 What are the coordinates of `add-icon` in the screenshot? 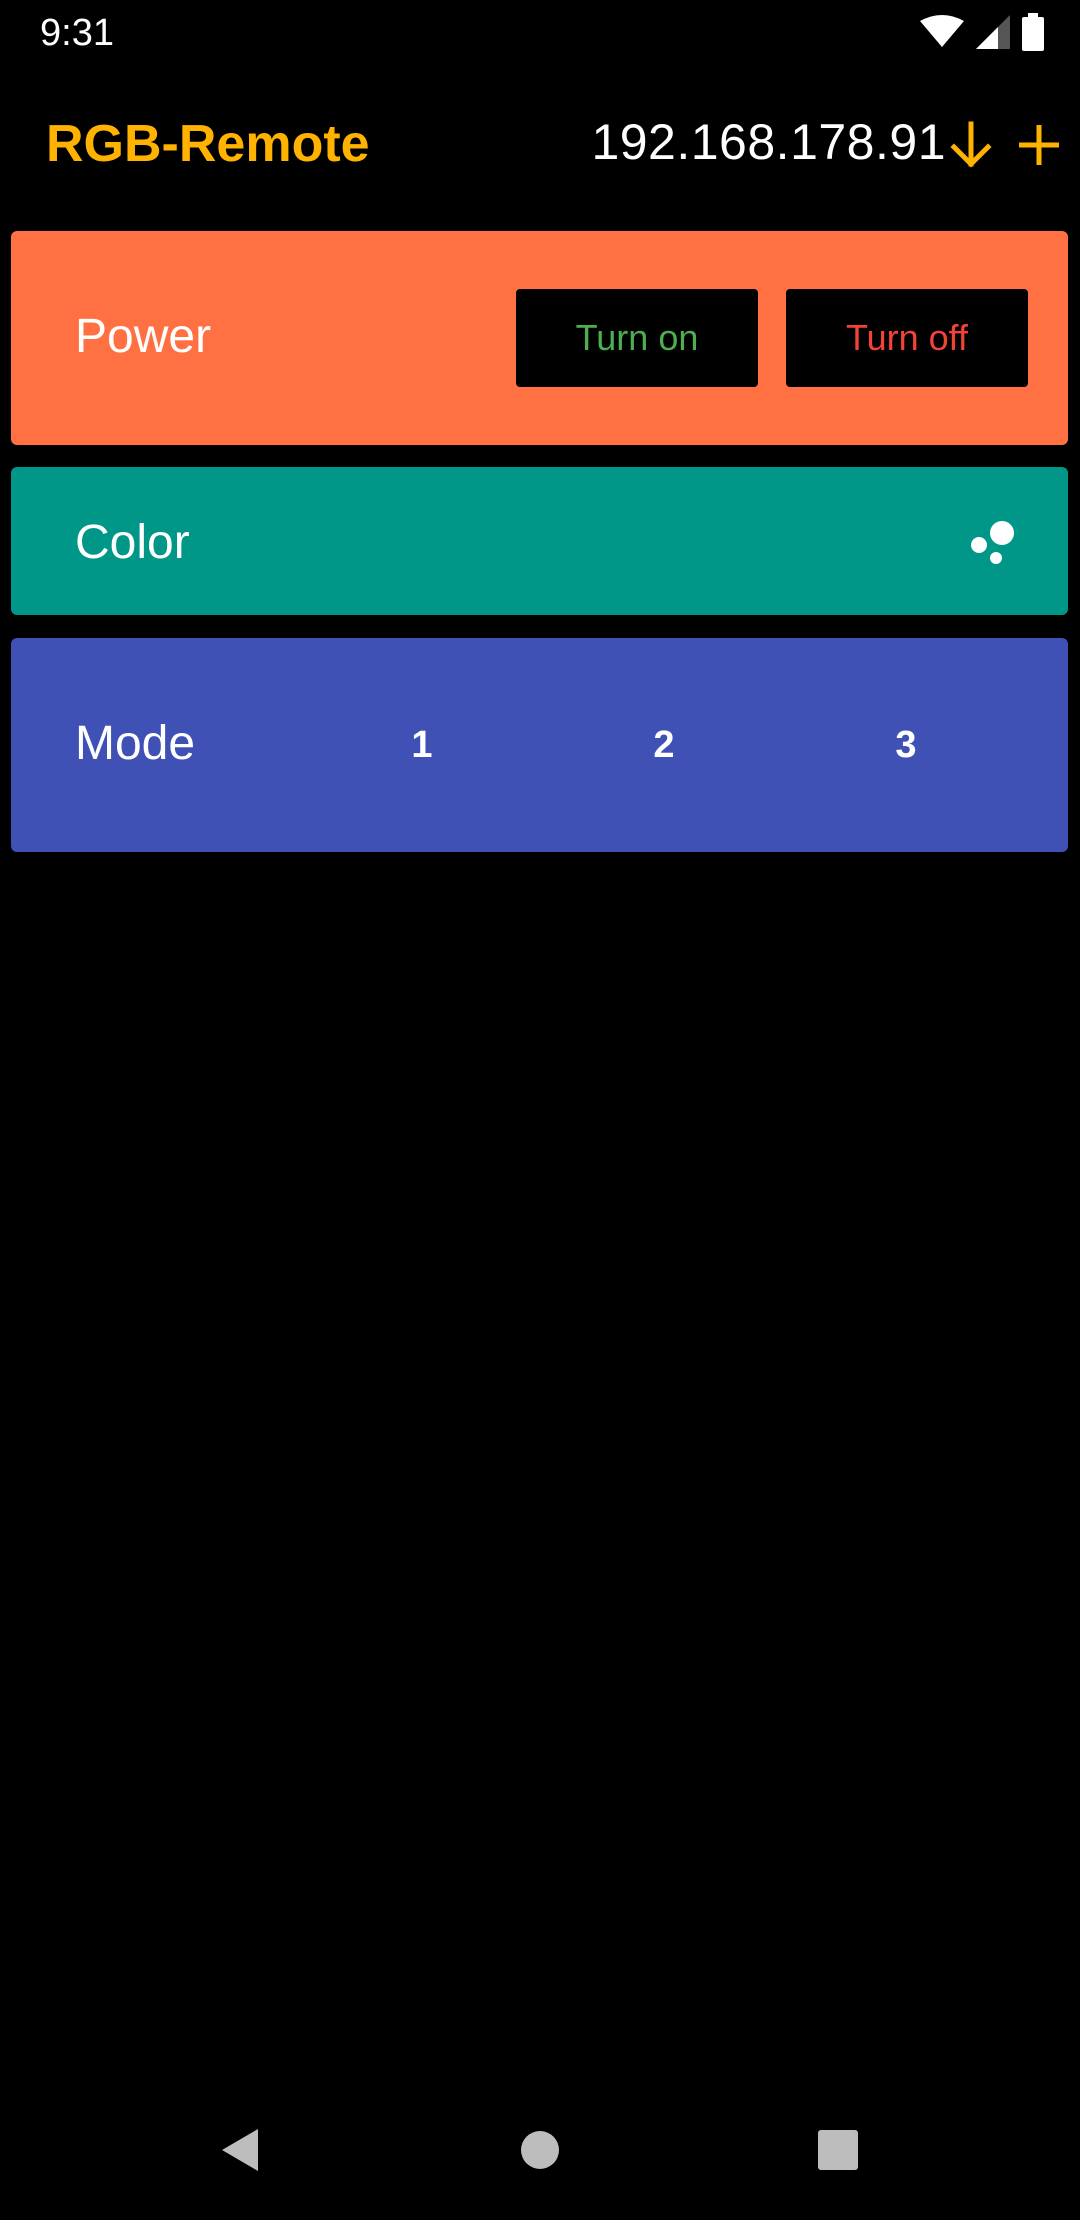 It's located at (1039, 145).